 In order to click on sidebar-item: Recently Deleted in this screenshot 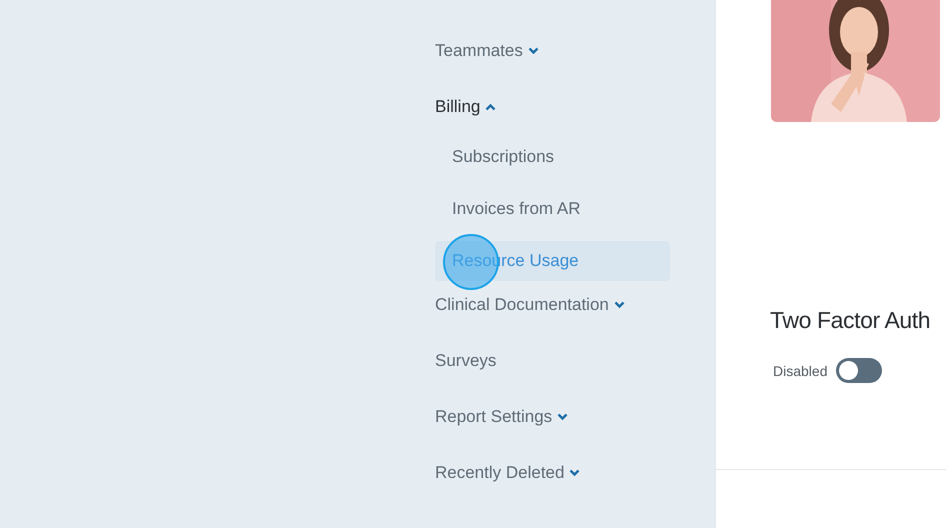, I will do `click(507, 473)`.